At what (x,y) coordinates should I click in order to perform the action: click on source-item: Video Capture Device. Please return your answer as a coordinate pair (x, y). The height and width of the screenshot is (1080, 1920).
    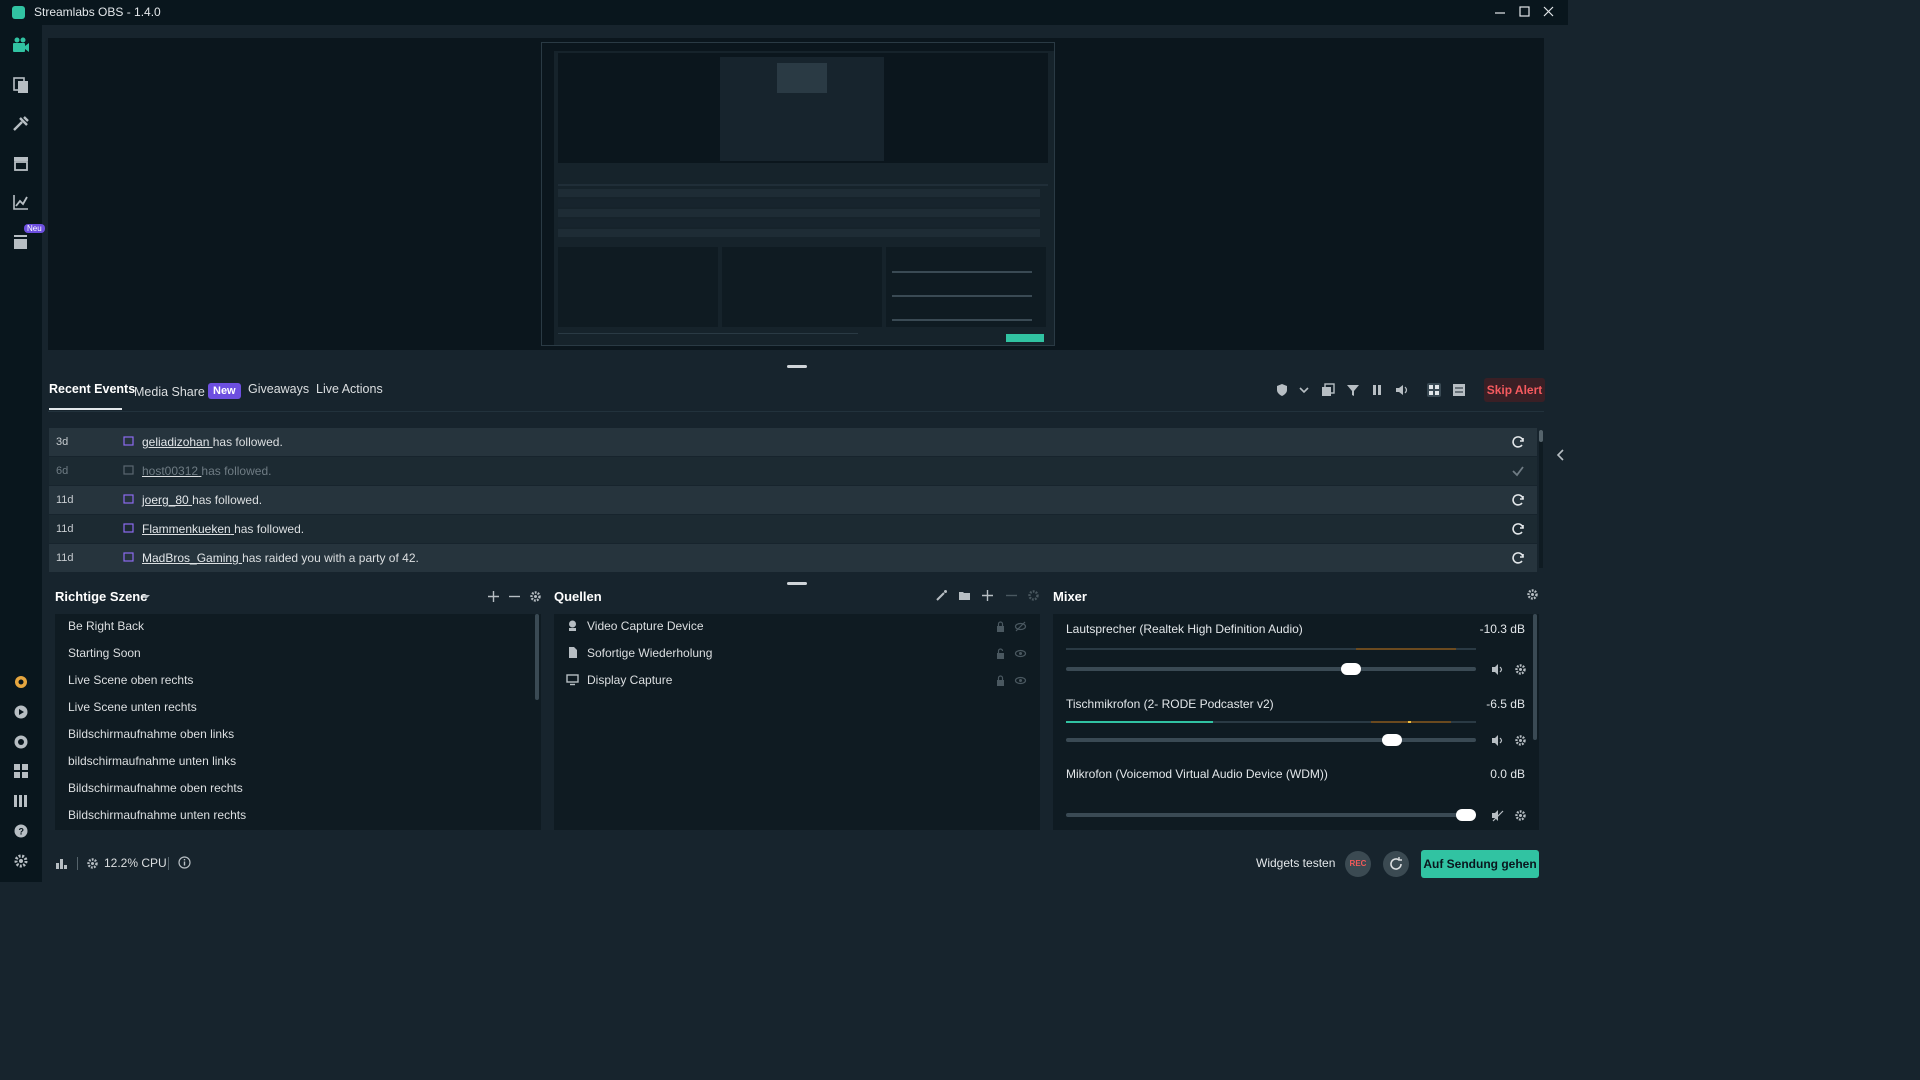
    Looking at the image, I should click on (645, 626).